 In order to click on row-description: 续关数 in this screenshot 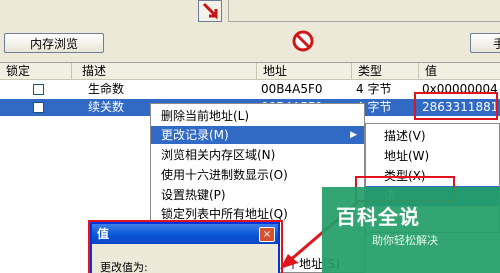, I will do `click(106, 107)`.